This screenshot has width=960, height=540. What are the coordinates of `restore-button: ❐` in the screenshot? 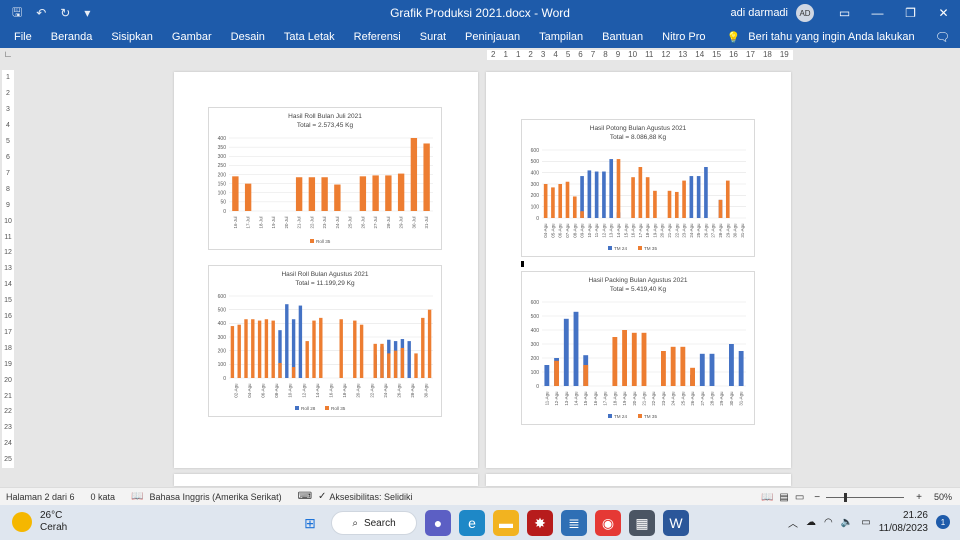 It's located at (910, 13).